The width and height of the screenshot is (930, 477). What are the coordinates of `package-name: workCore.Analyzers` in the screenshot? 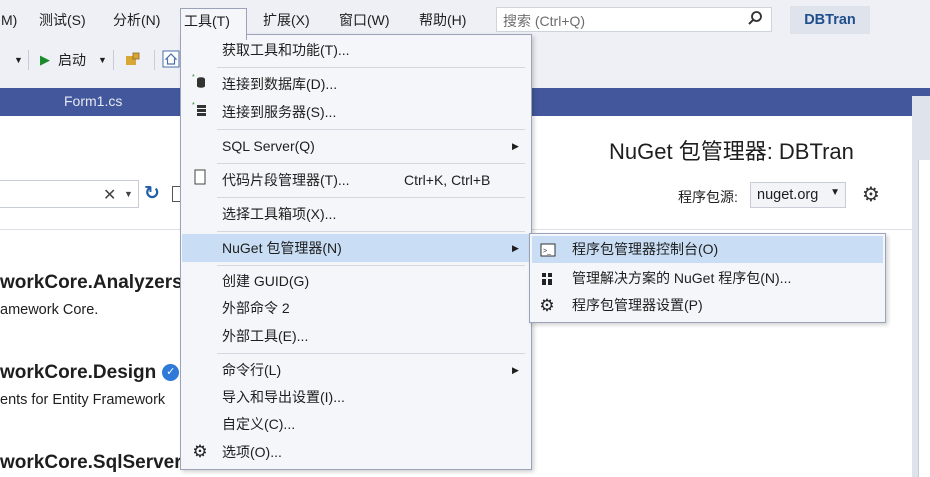 It's located at (91, 283).